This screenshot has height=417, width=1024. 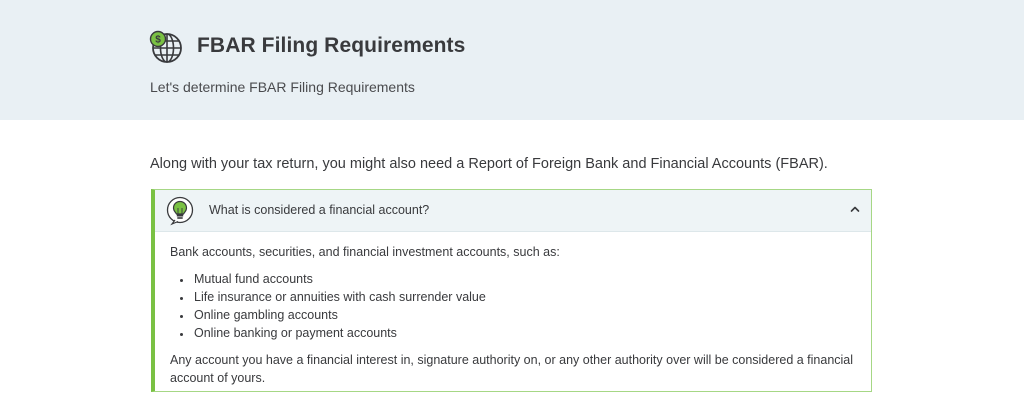 What do you see at coordinates (331, 45) in the screenshot?
I see `page-title: FBAR Filing Requirements` at bounding box center [331, 45].